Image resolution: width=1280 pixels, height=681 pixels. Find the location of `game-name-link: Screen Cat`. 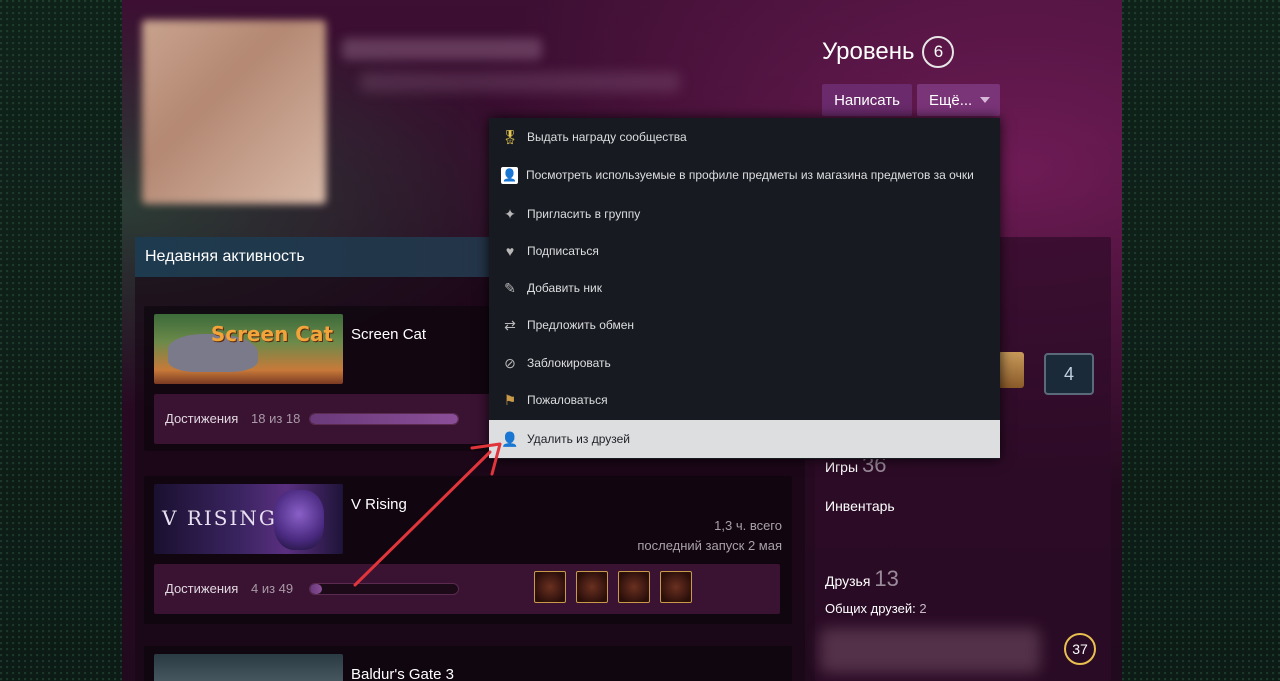

game-name-link: Screen Cat is located at coordinates (388, 334).